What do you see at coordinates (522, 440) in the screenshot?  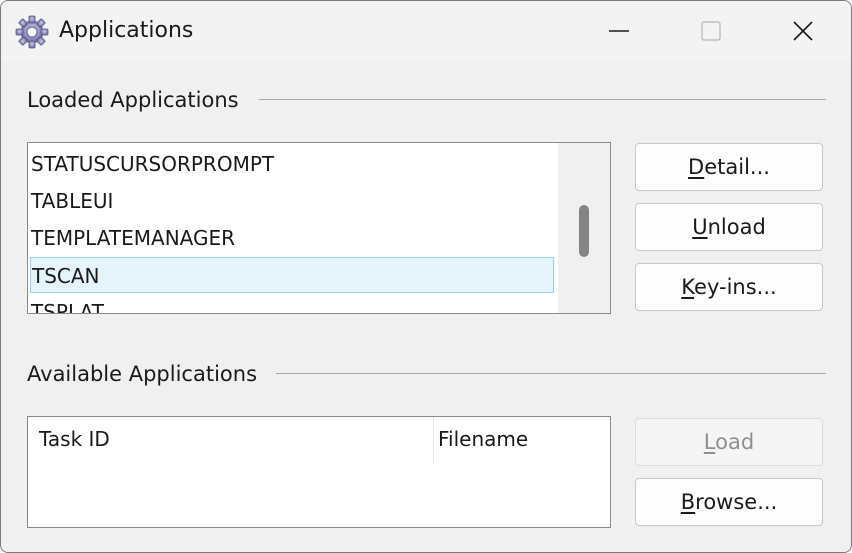 I see `column-header-filename: Filename` at bounding box center [522, 440].